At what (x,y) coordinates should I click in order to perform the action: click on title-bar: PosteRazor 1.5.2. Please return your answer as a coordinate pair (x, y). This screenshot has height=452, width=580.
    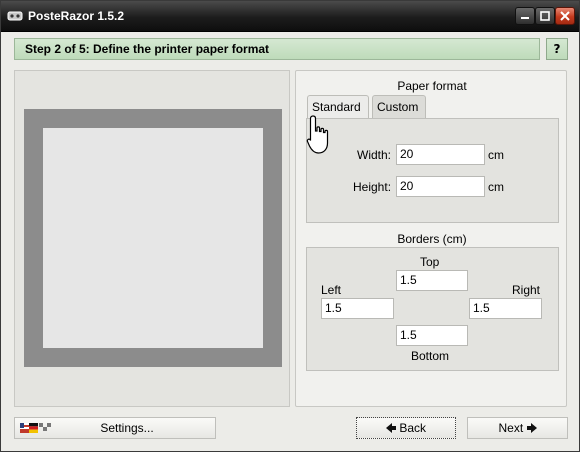
    Looking at the image, I should click on (290, 16).